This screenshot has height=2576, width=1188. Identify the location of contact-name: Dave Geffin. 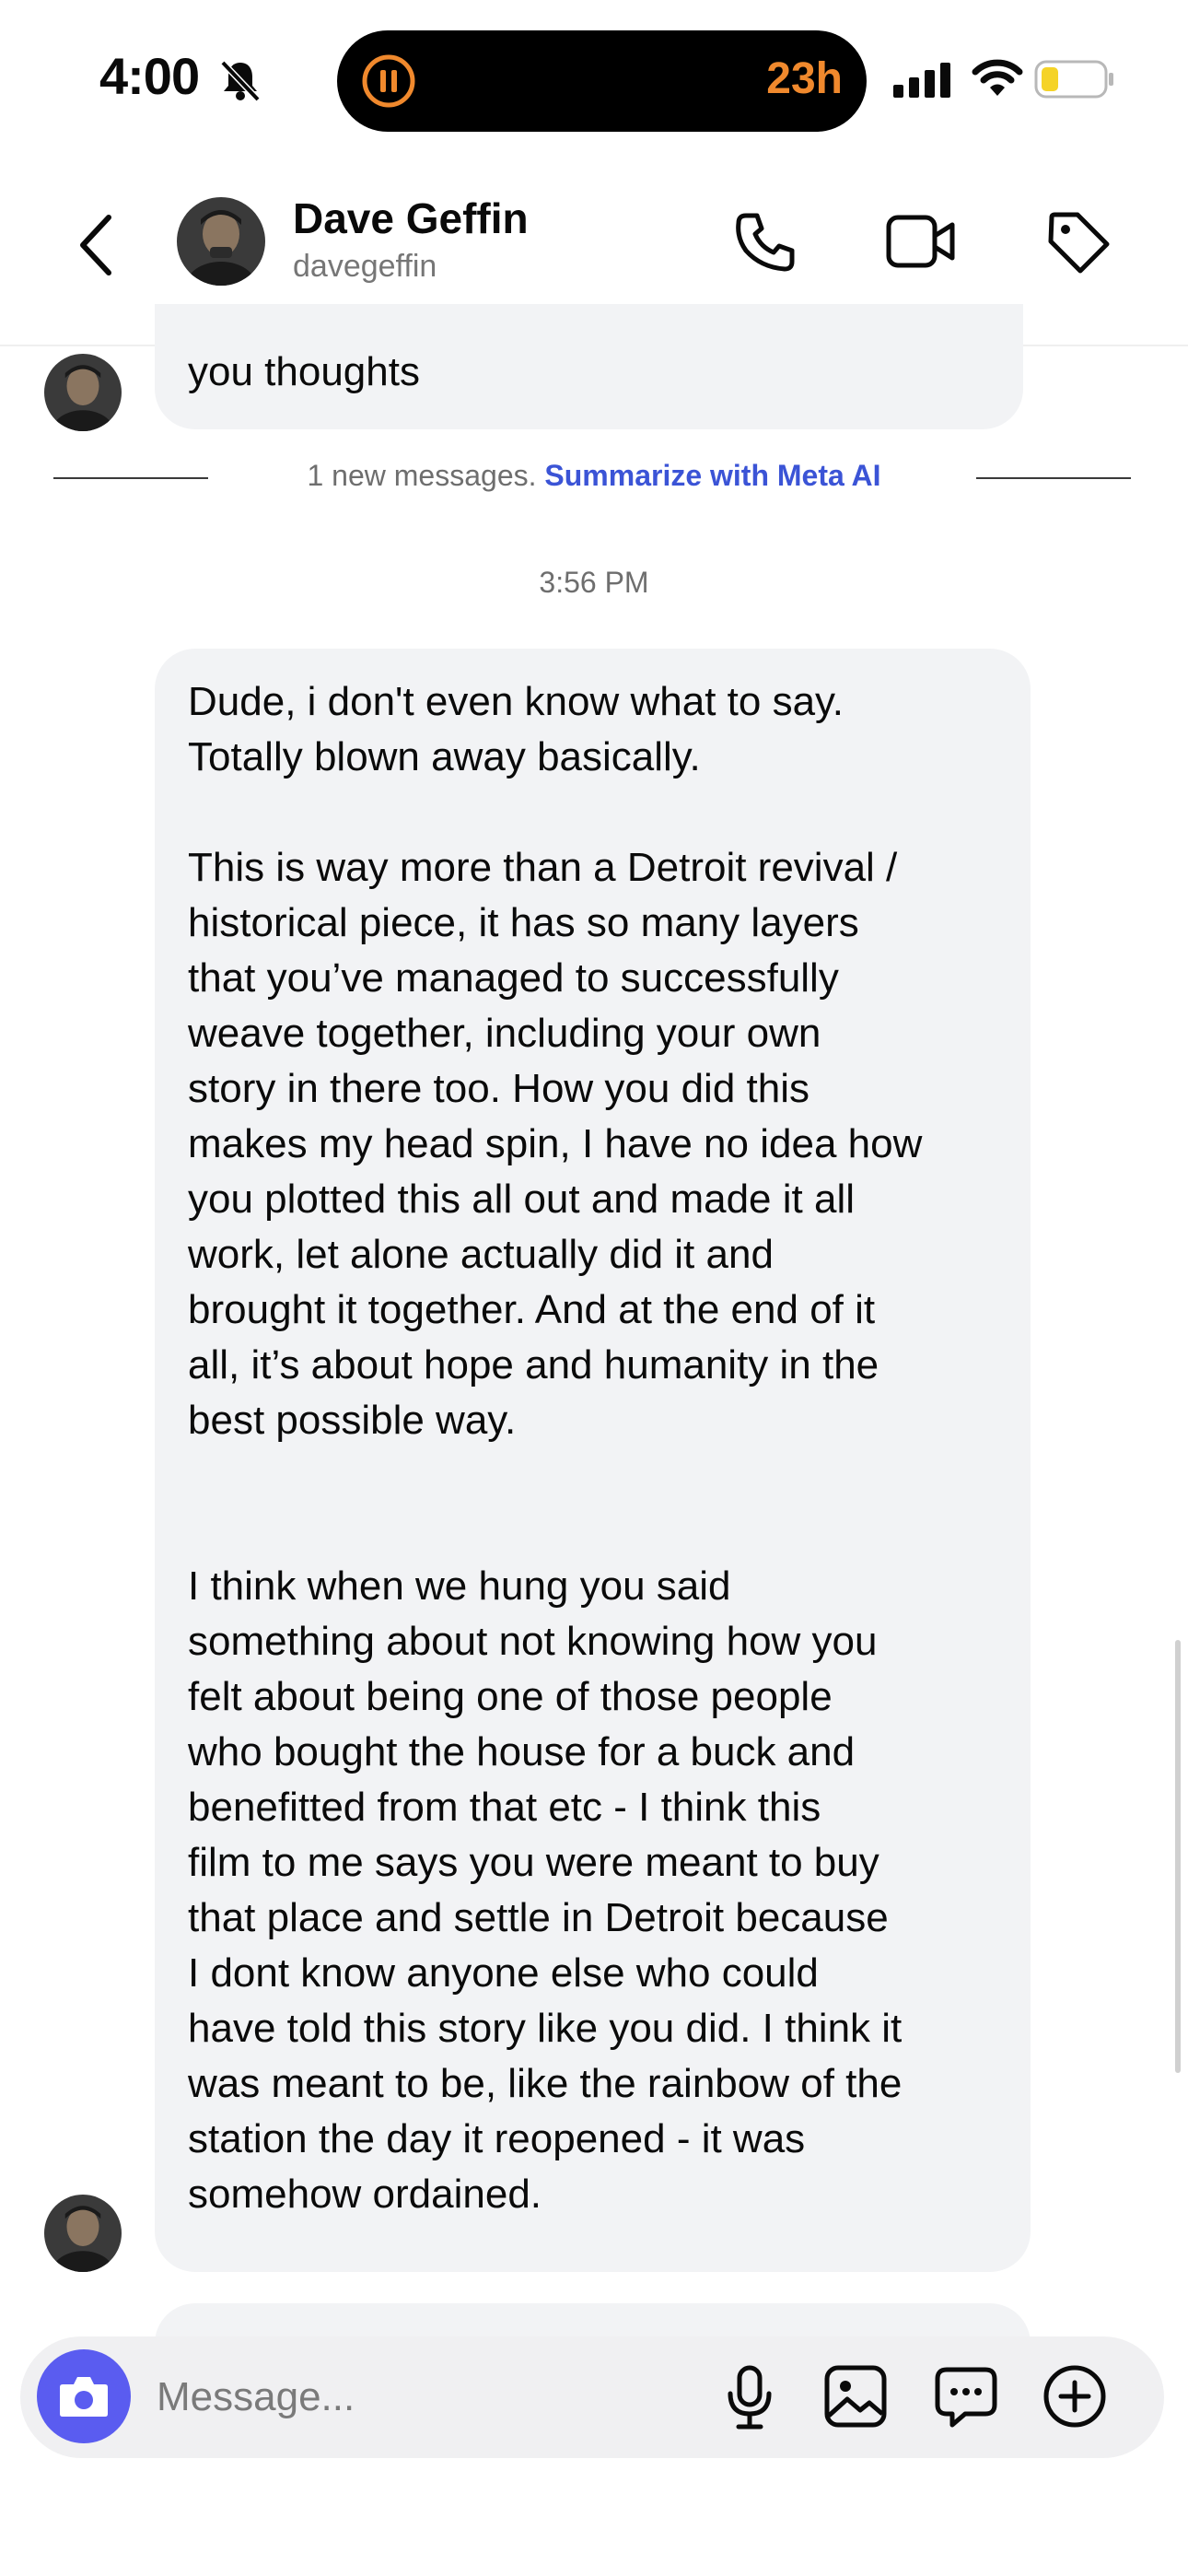
(411, 218).